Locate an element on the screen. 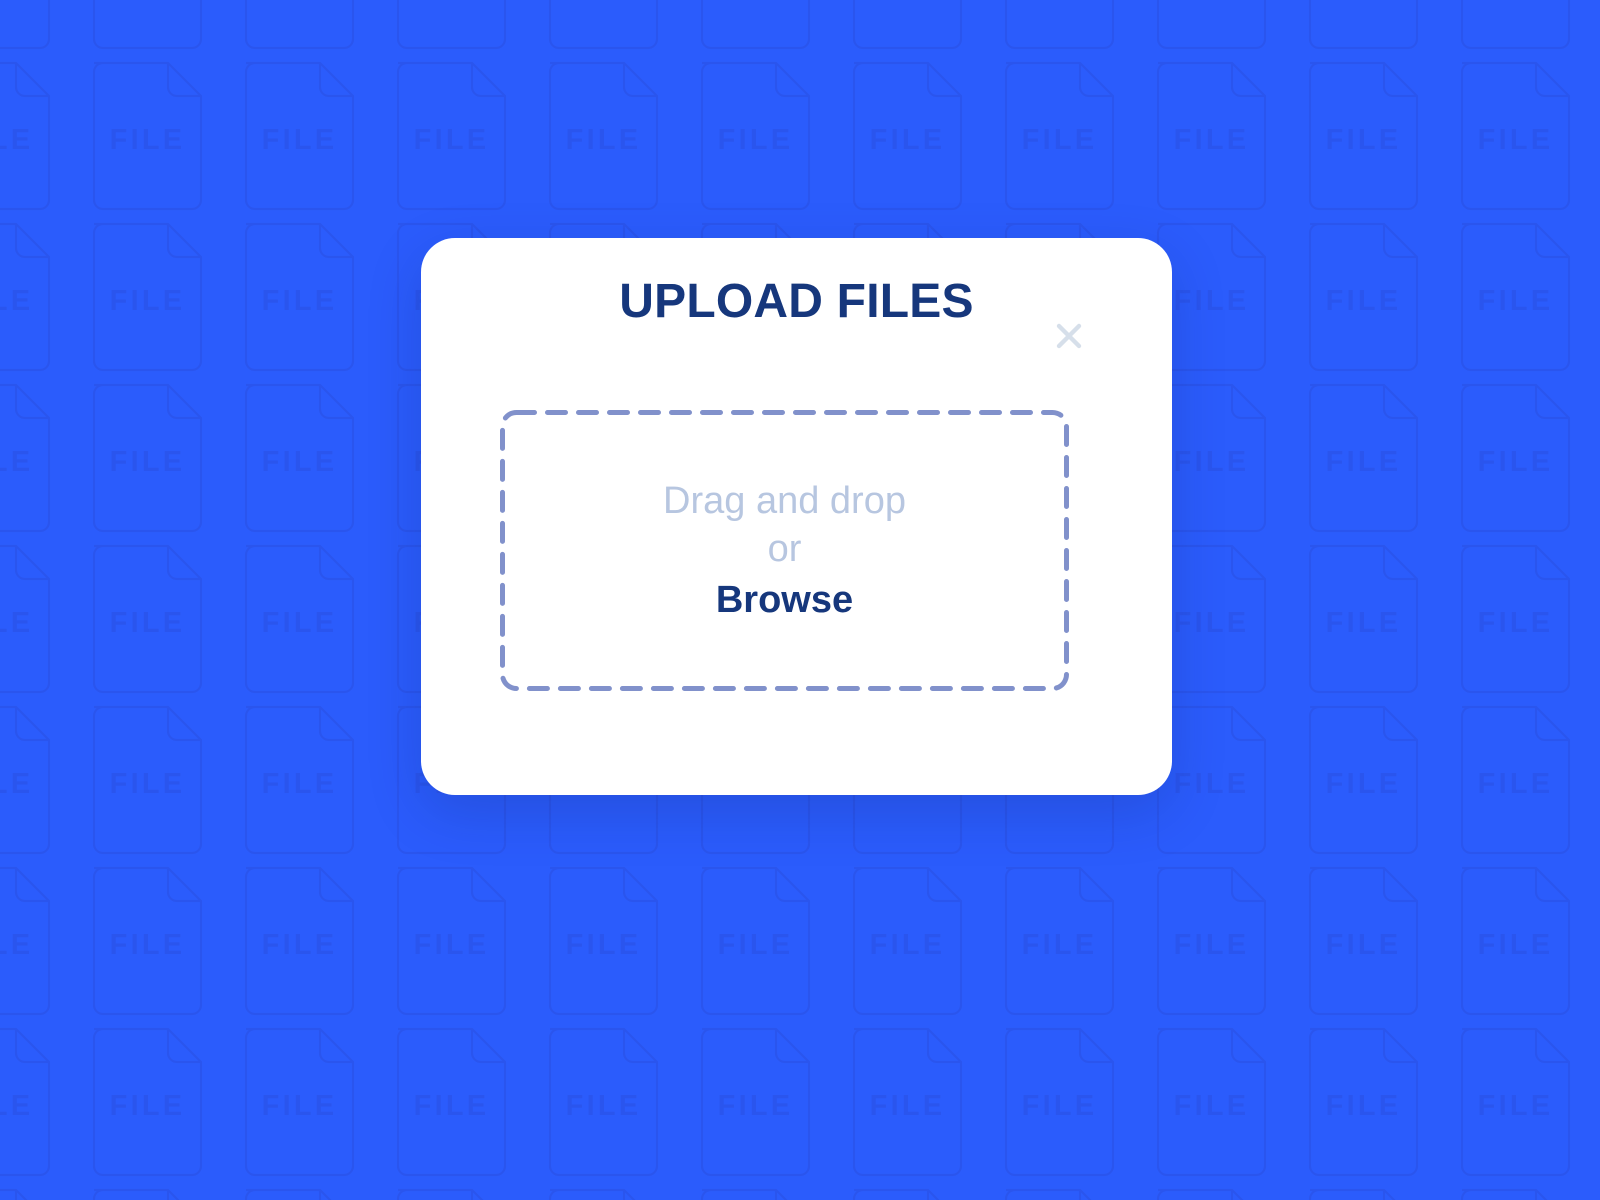 This screenshot has height=1200, width=1600. or-label: or is located at coordinates (784, 549).